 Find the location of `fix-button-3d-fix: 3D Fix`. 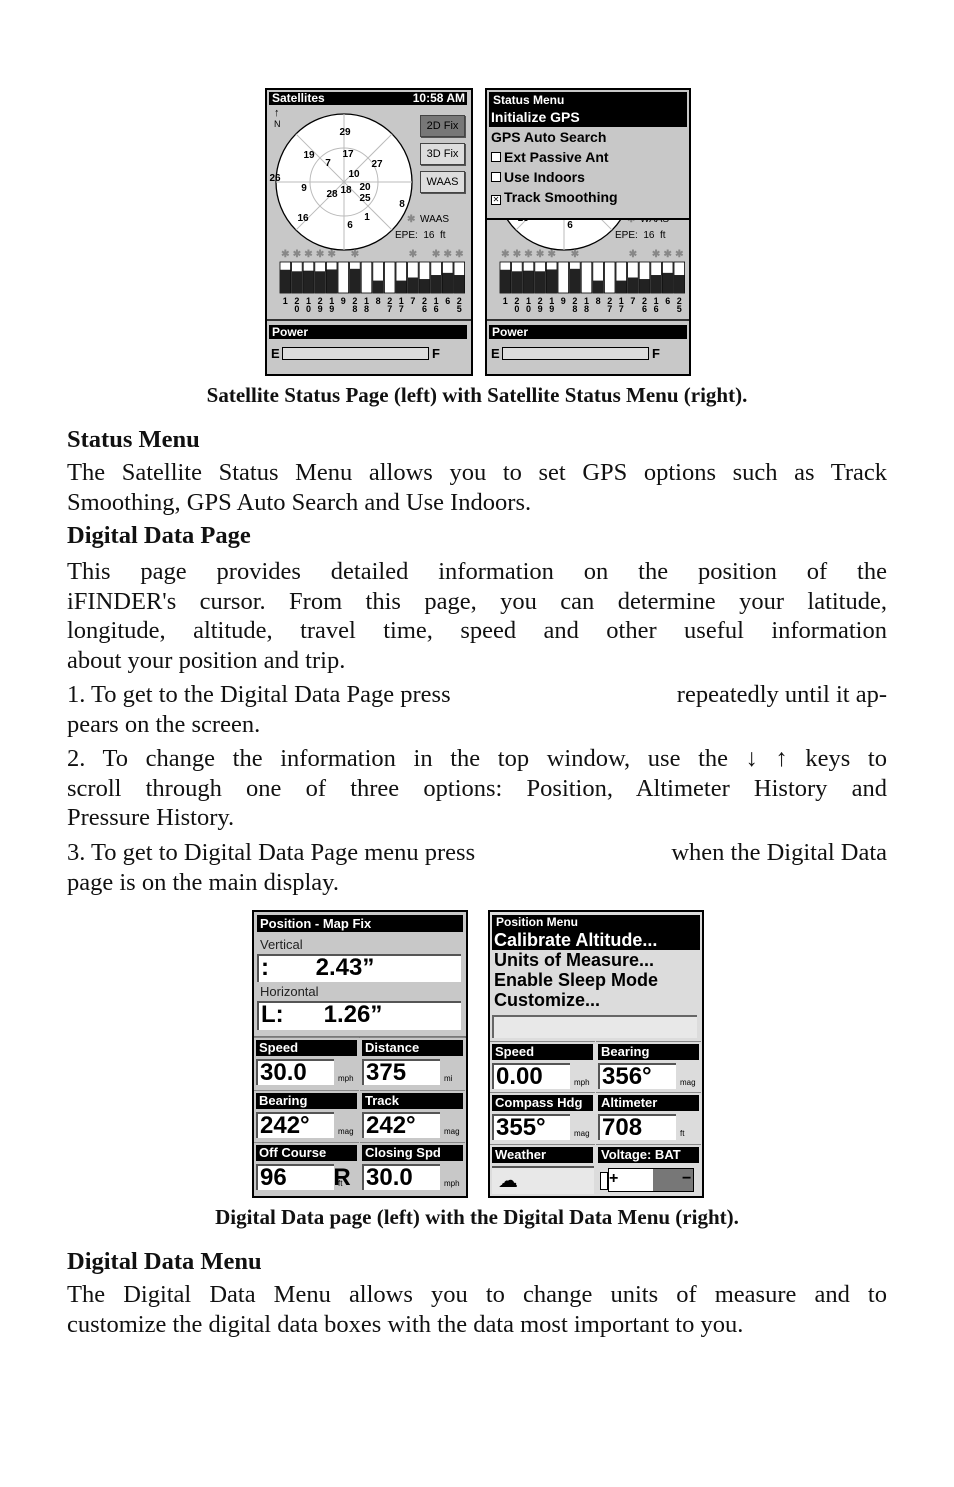

fix-button-3d-fix: 3D Fix is located at coordinates (442, 154).